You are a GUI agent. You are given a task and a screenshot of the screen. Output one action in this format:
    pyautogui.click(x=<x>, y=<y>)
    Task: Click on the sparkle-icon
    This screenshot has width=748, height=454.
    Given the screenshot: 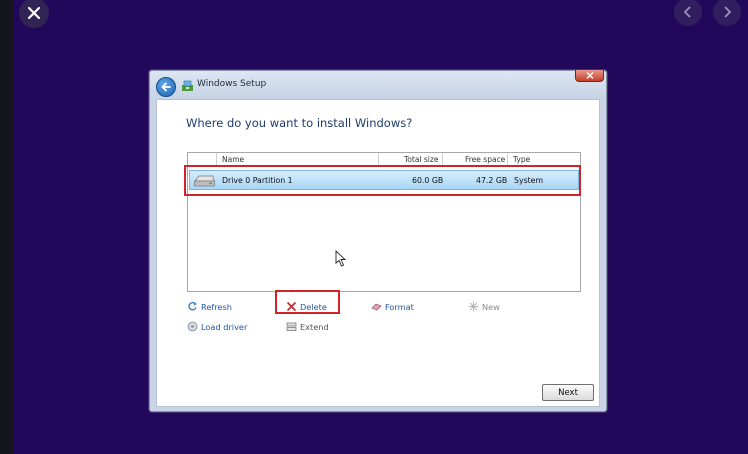 What is the action you would take?
    pyautogui.click(x=473, y=306)
    